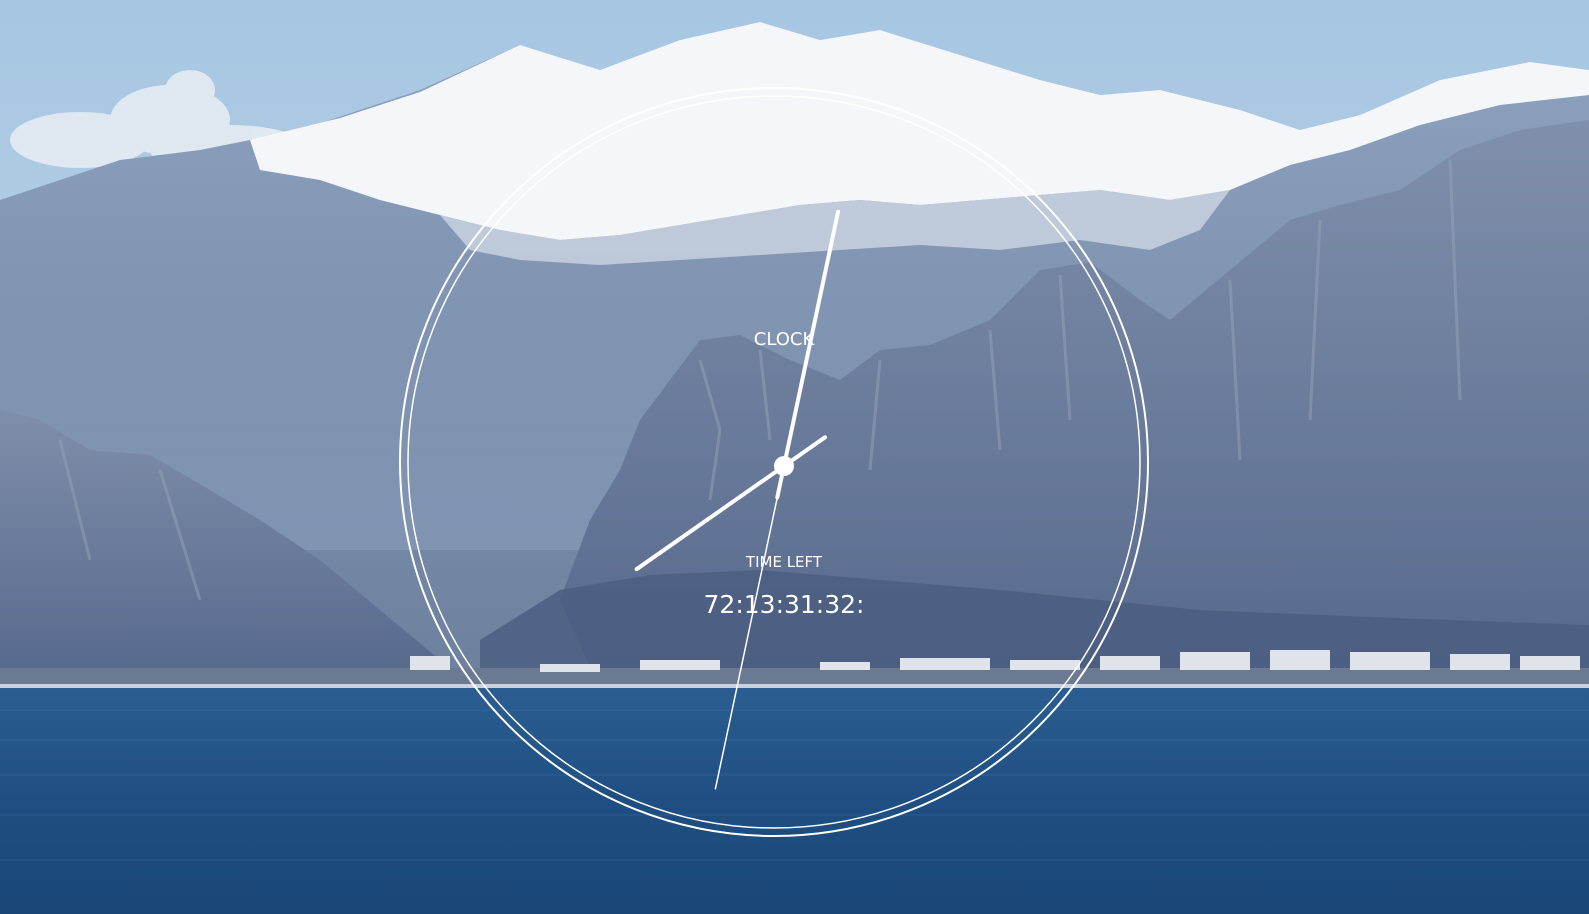  Describe the element at coordinates (784, 562) in the screenshot. I see `time-left-label: TIME LEFT` at that location.